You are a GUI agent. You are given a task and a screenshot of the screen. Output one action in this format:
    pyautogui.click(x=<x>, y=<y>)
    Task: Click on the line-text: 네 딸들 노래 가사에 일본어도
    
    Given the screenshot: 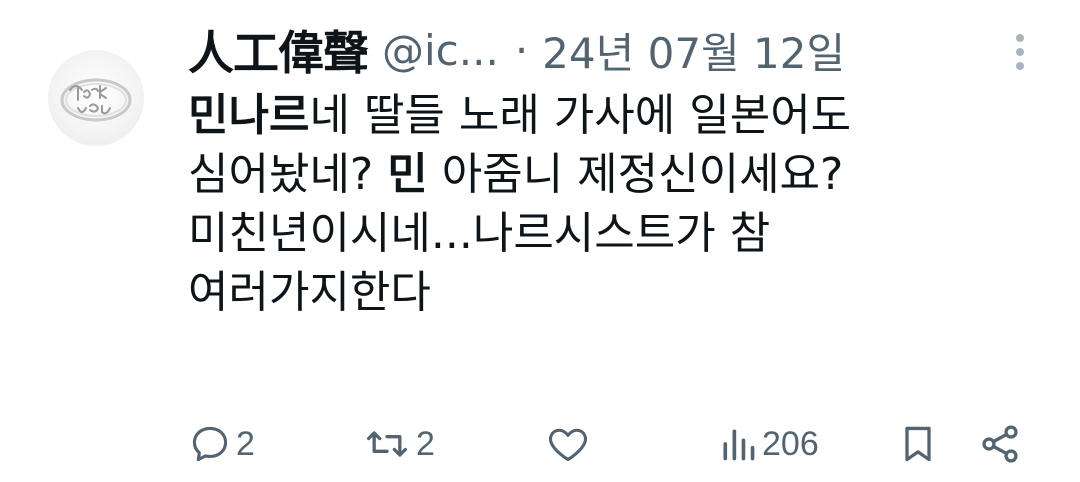 What is the action you would take?
    pyautogui.click(x=580, y=115)
    